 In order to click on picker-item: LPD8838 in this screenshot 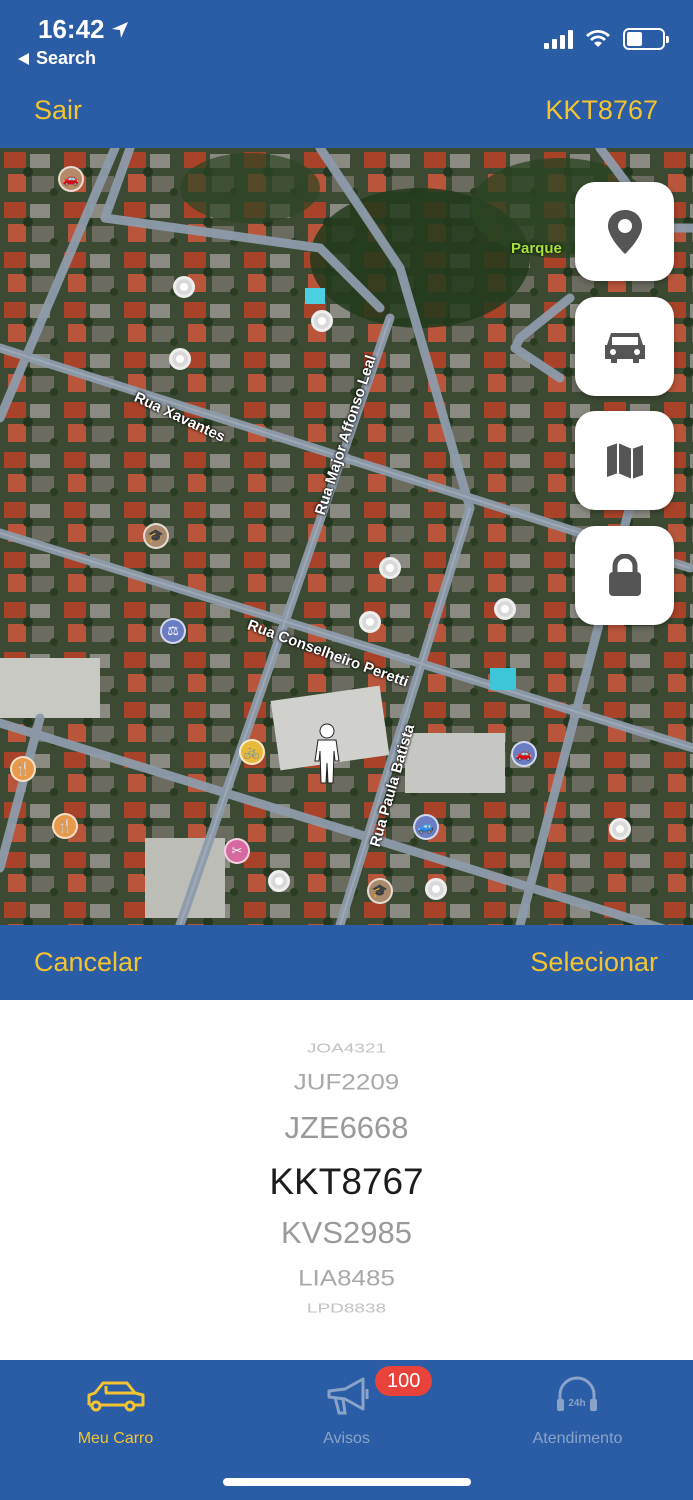, I will do `click(346, 1308)`.